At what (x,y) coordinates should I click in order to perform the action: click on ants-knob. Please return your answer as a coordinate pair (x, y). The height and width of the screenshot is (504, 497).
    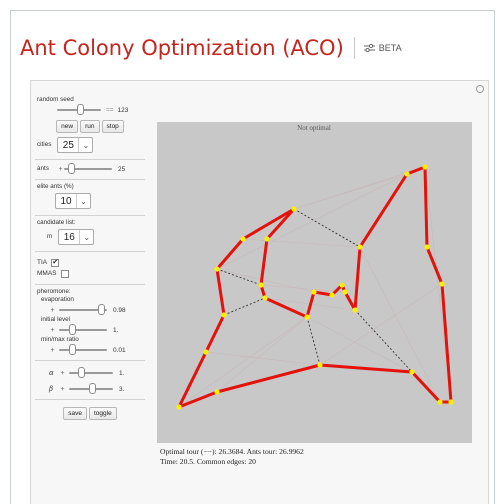
    Looking at the image, I should click on (72, 168).